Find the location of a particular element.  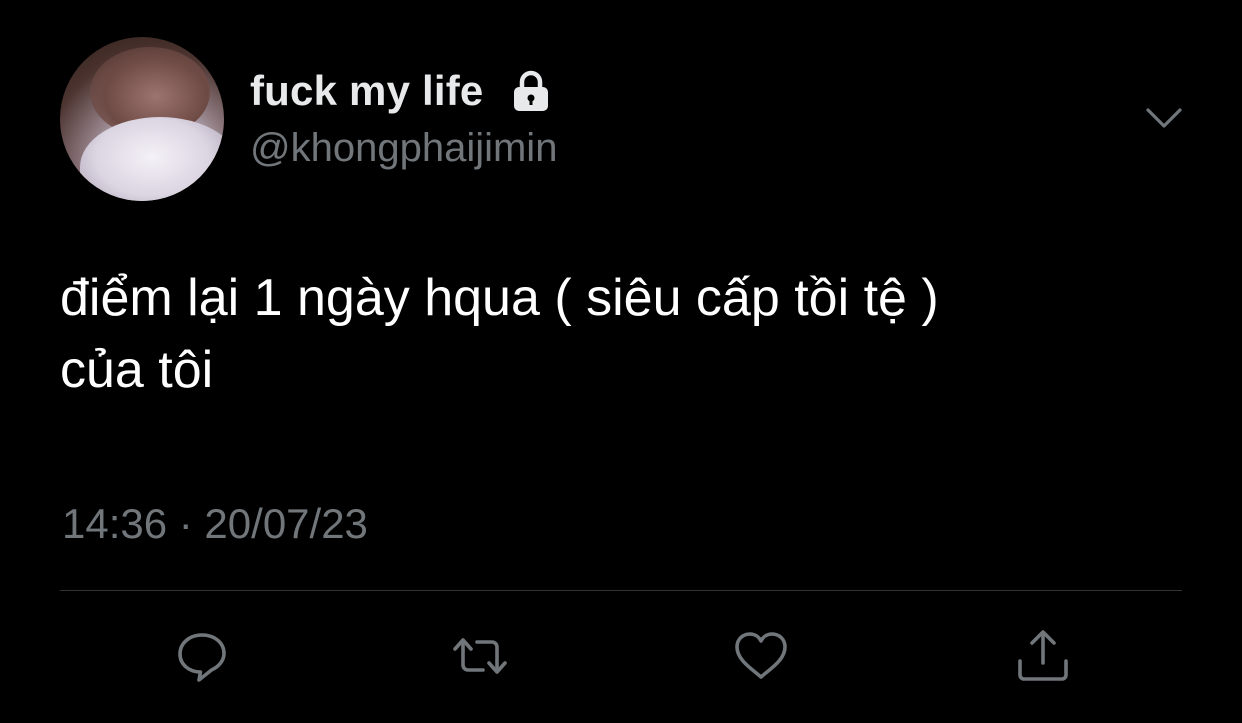

share-icon is located at coordinates (1043, 655).